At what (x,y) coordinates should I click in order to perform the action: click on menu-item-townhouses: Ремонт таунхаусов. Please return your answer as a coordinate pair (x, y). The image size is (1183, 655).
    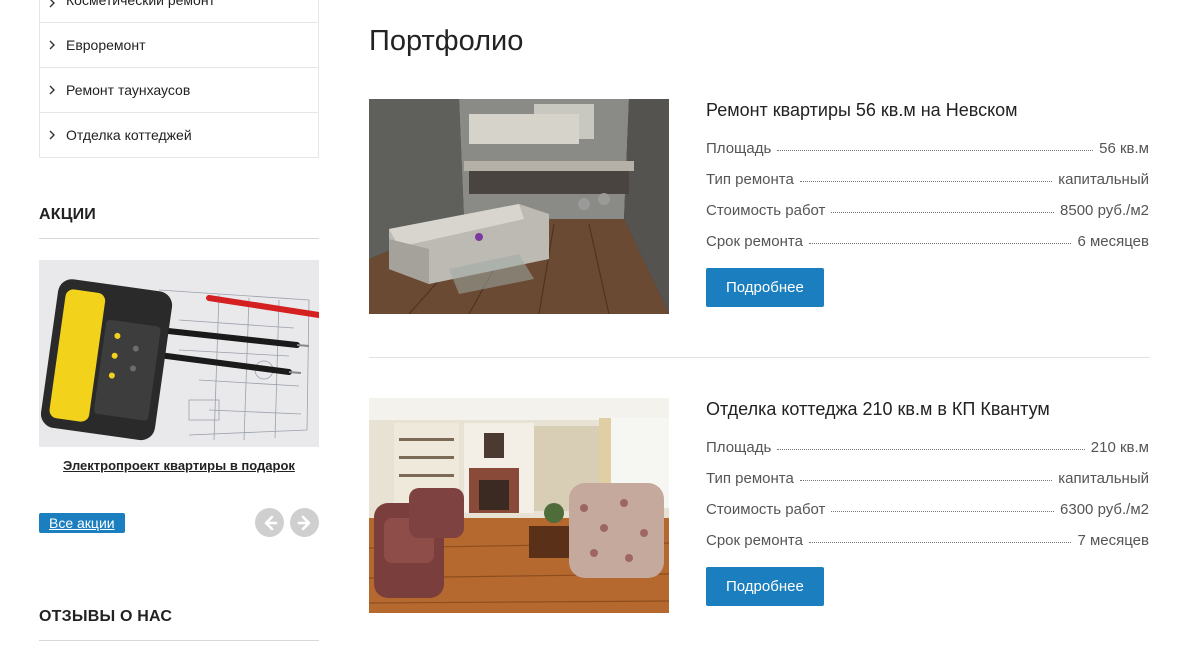
    Looking at the image, I should click on (179, 89).